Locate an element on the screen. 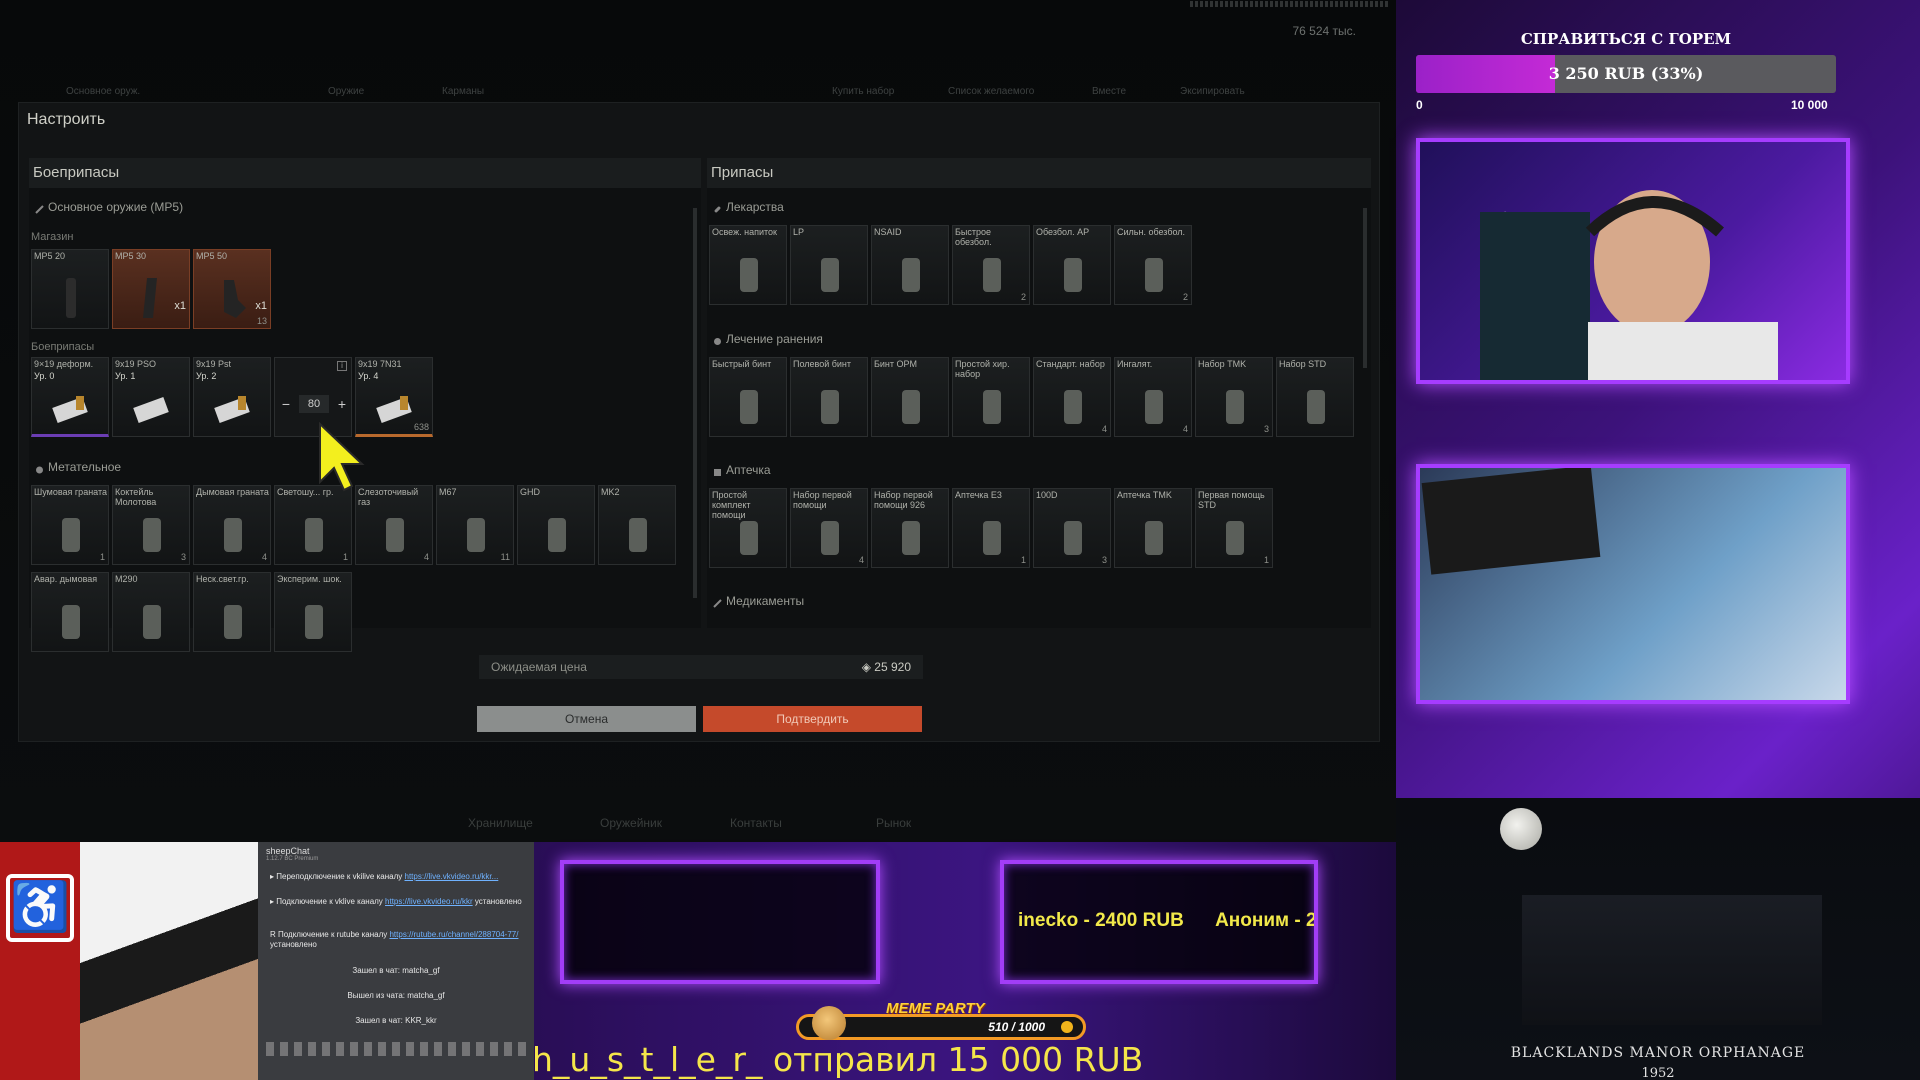 Image resolution: width=1920 pixels, height=1080 pixels. wound-treatment-slot: Бинт OPM is located at coordinates (910, 397).